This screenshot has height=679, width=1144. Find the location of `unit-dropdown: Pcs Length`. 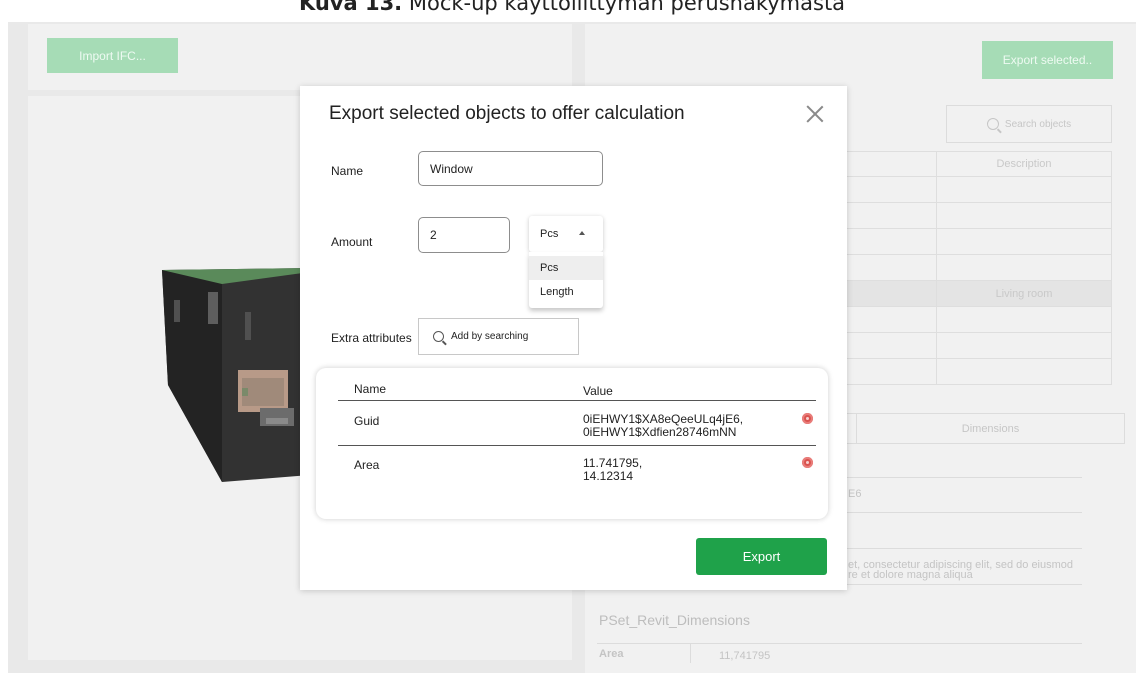

unit-dropdown: Pcs Length is located at coordinates (566, 280).